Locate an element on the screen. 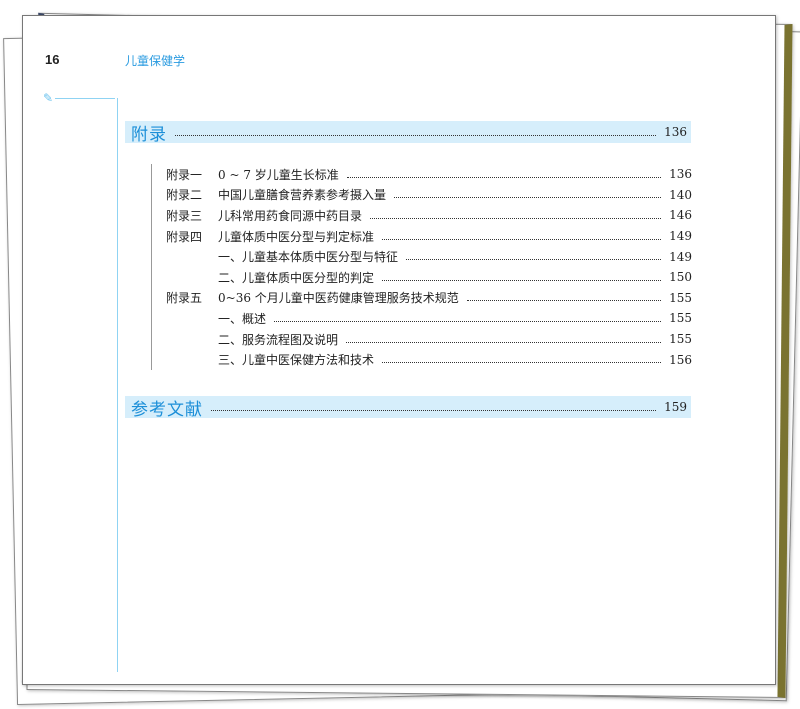  entry-page: 150 is located at coordinates (680, 277).